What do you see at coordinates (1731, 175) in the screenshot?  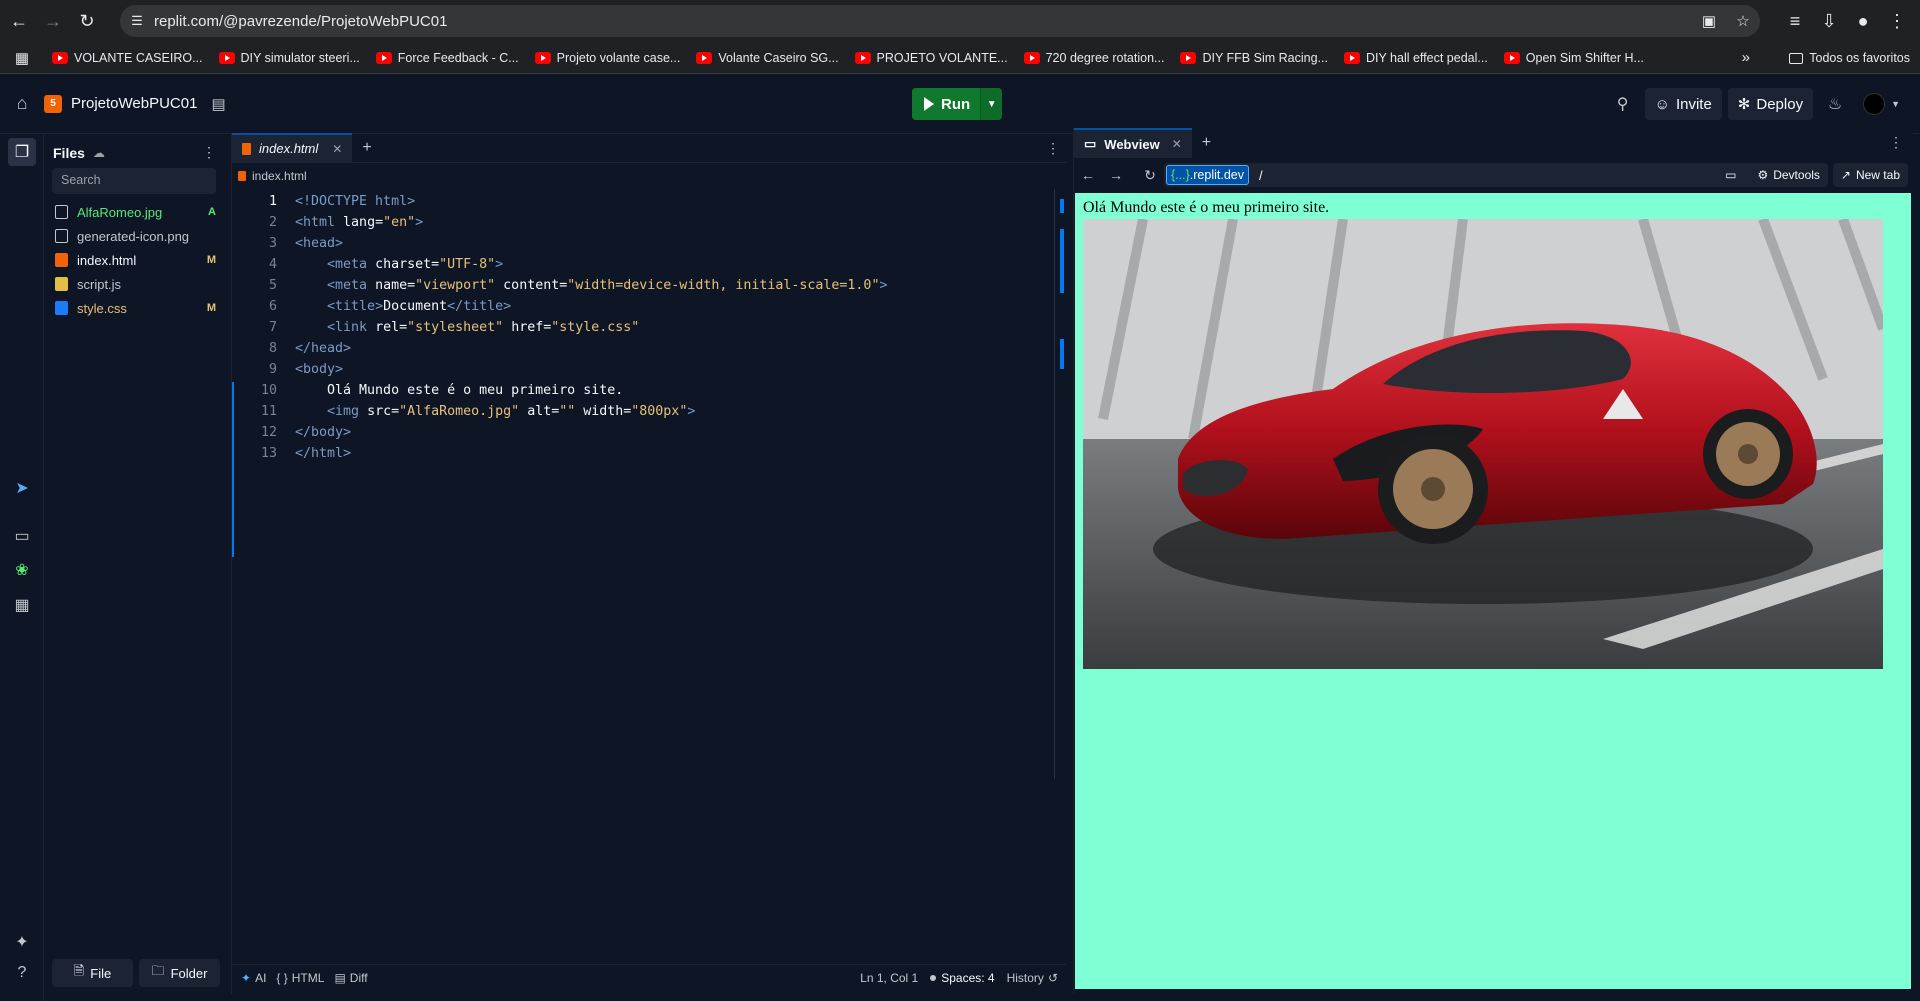 I see `device-toggle-button: ▭` at bounding box center [1731, 175].